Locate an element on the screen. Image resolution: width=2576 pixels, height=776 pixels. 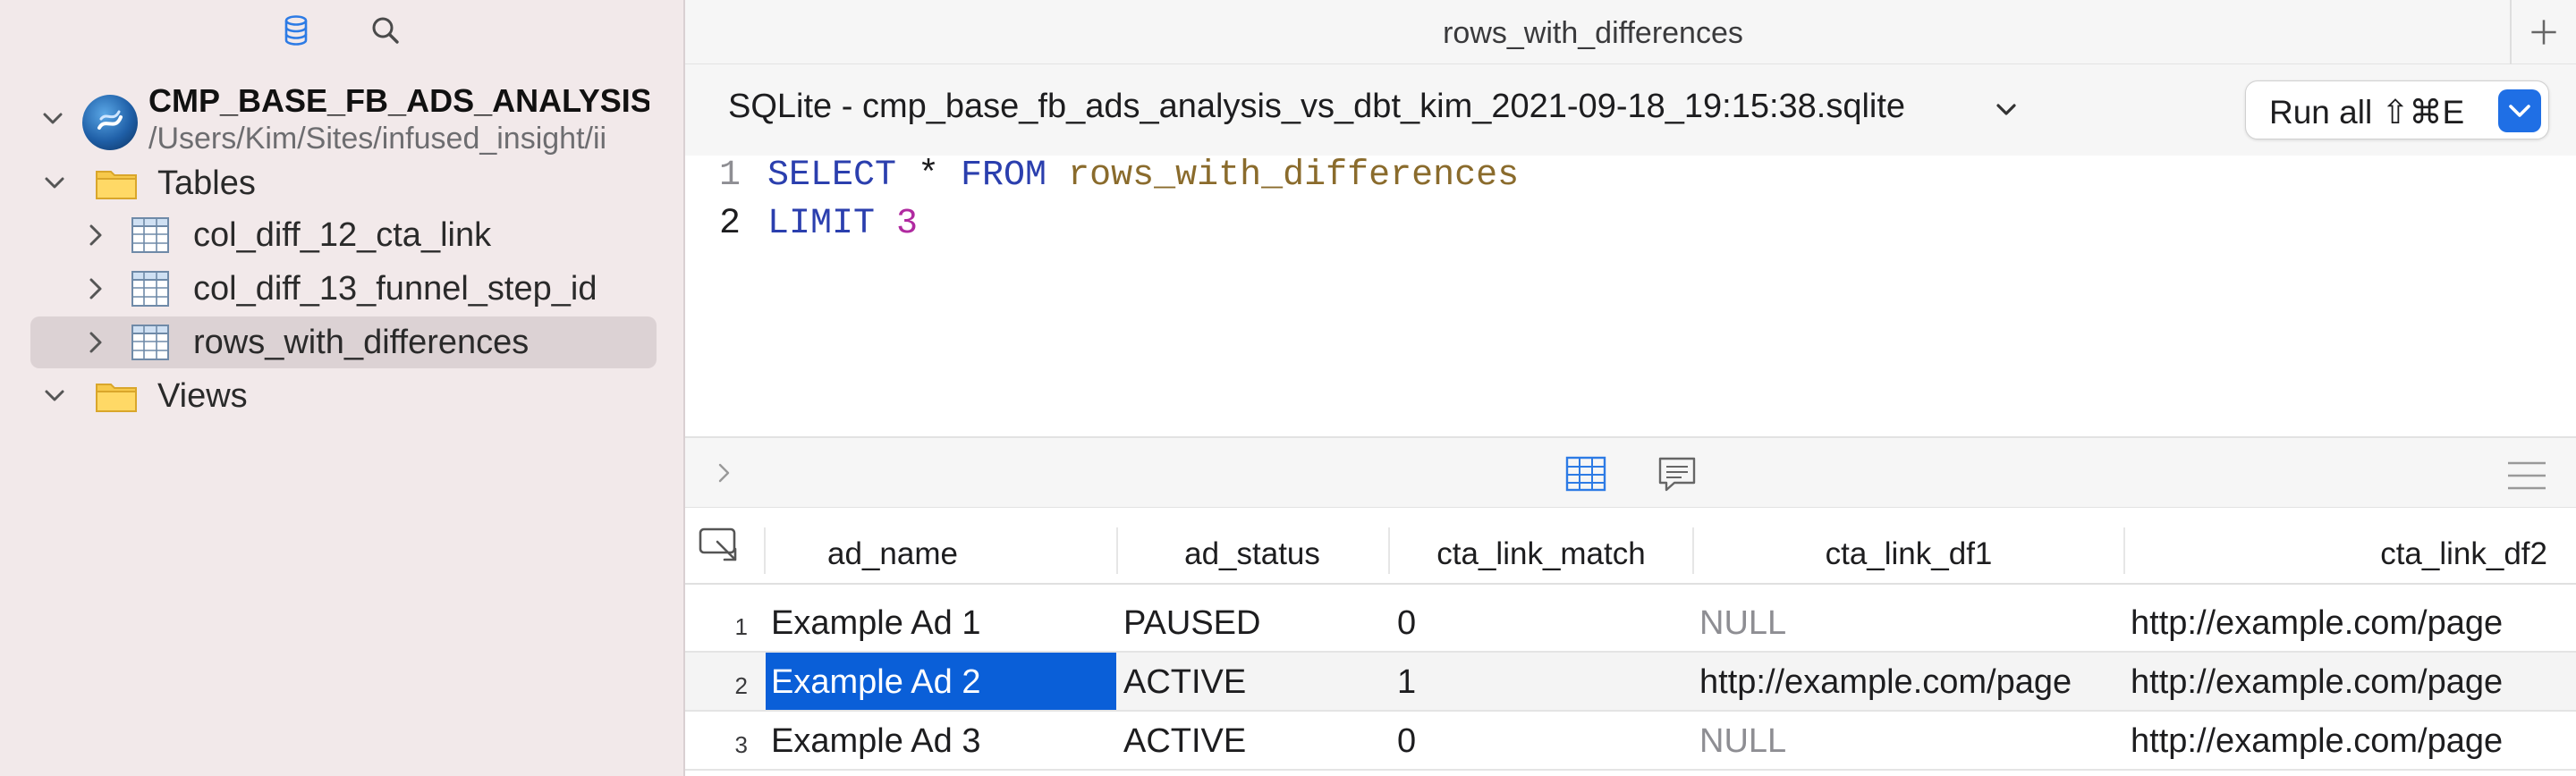
keyword: FROM is located at coordinates (1004, 176).